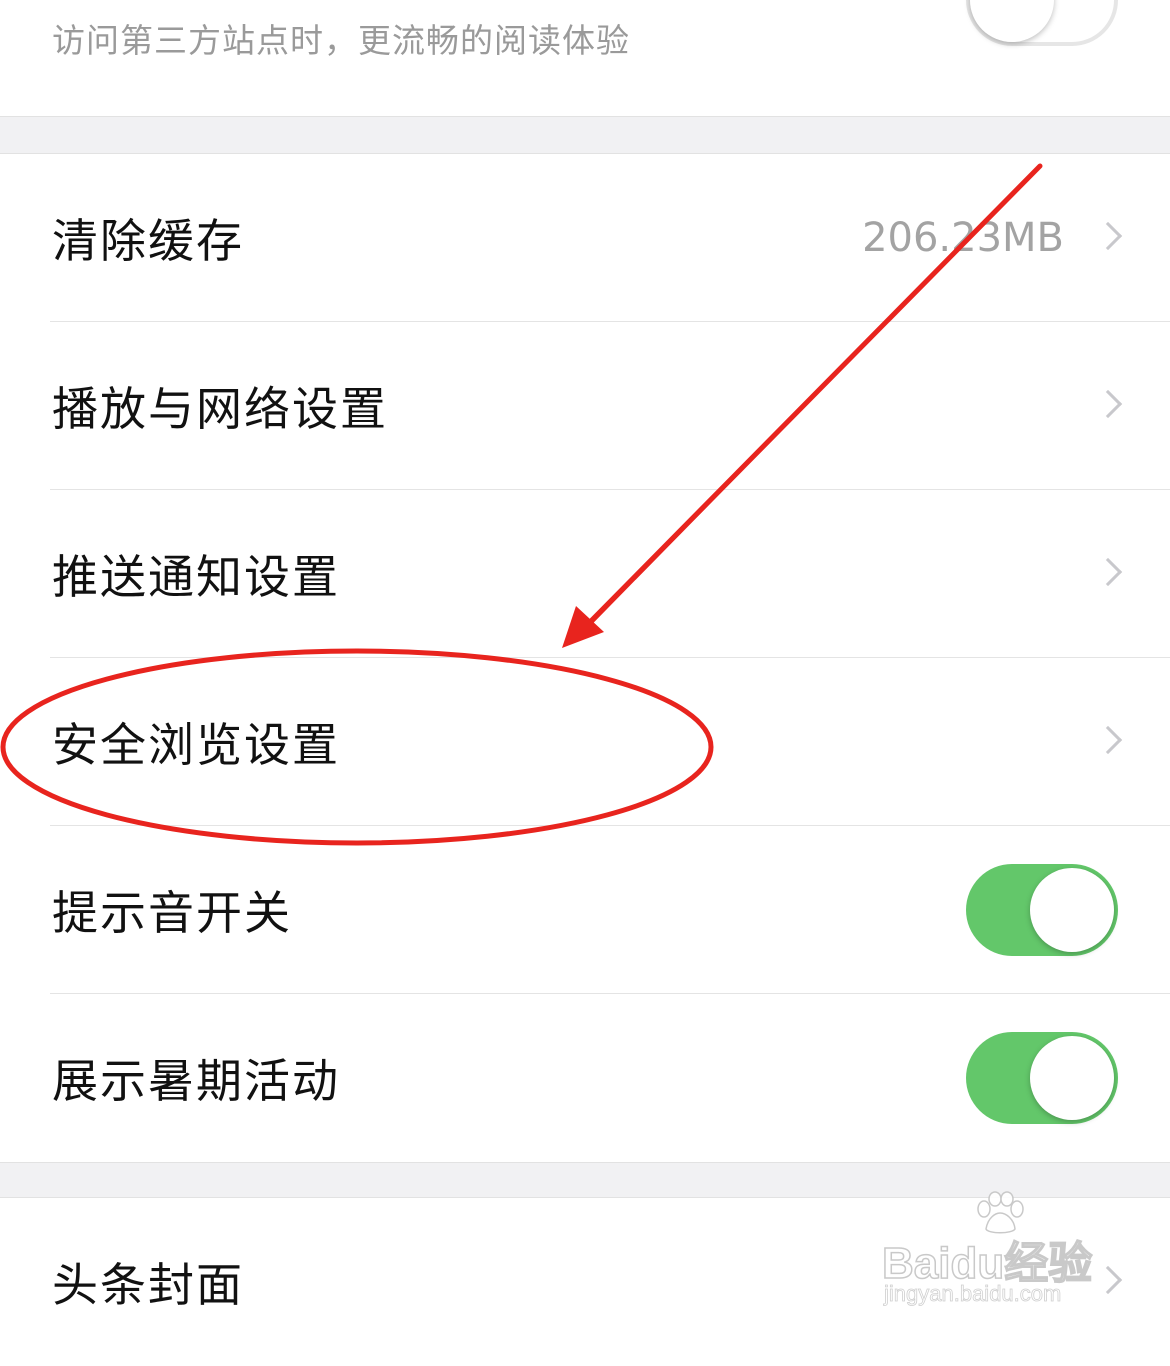 This screenshot has width=1170, height=1366. What do you see at coordinates (172, 913) in the screenshot?
I see `notification-sound-label: 提示音开关` at bounding box center [172, 913].